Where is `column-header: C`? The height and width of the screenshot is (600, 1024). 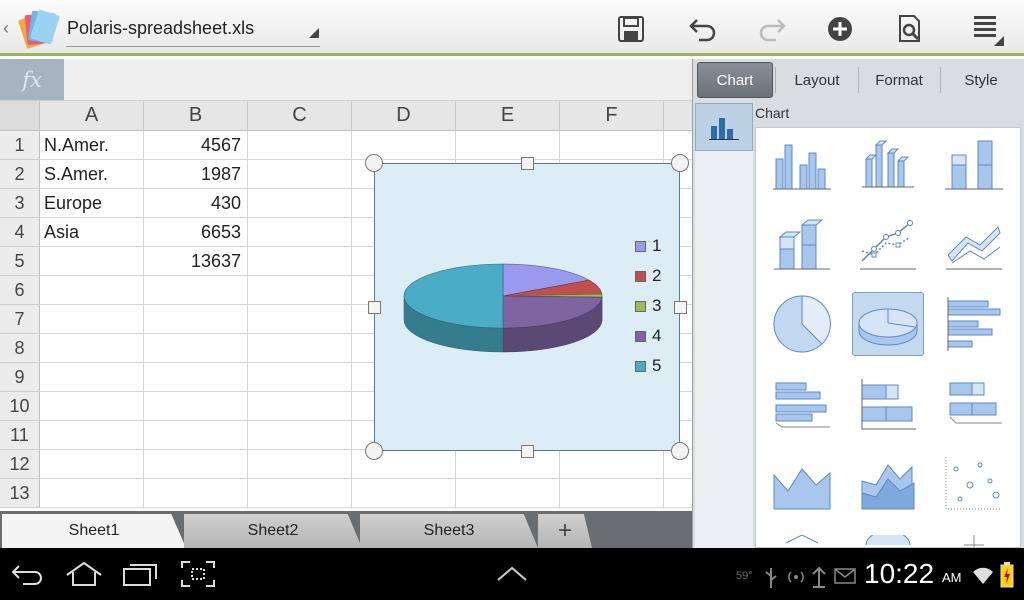 column-header: C is located at coordinates (300, 116).